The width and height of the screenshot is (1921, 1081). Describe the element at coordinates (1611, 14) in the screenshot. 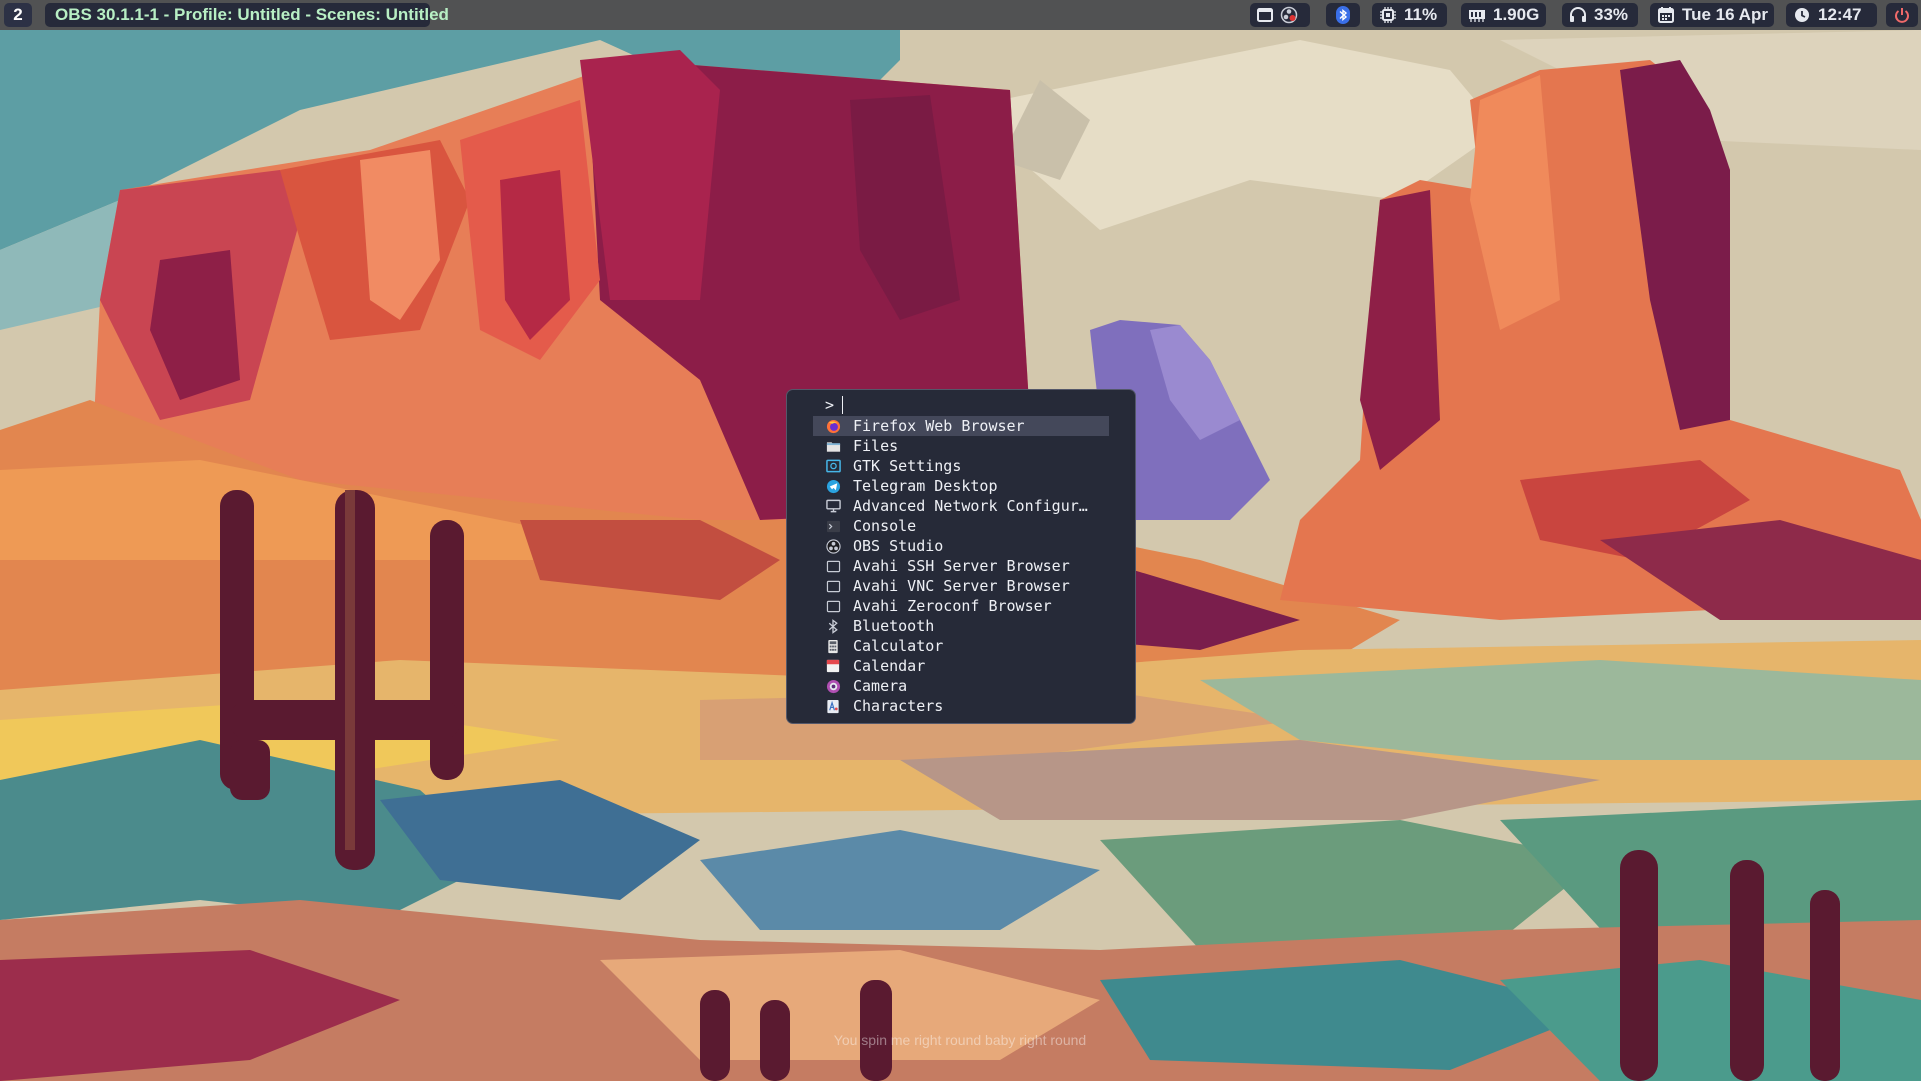

I see `volume-value: 33%` at that location.